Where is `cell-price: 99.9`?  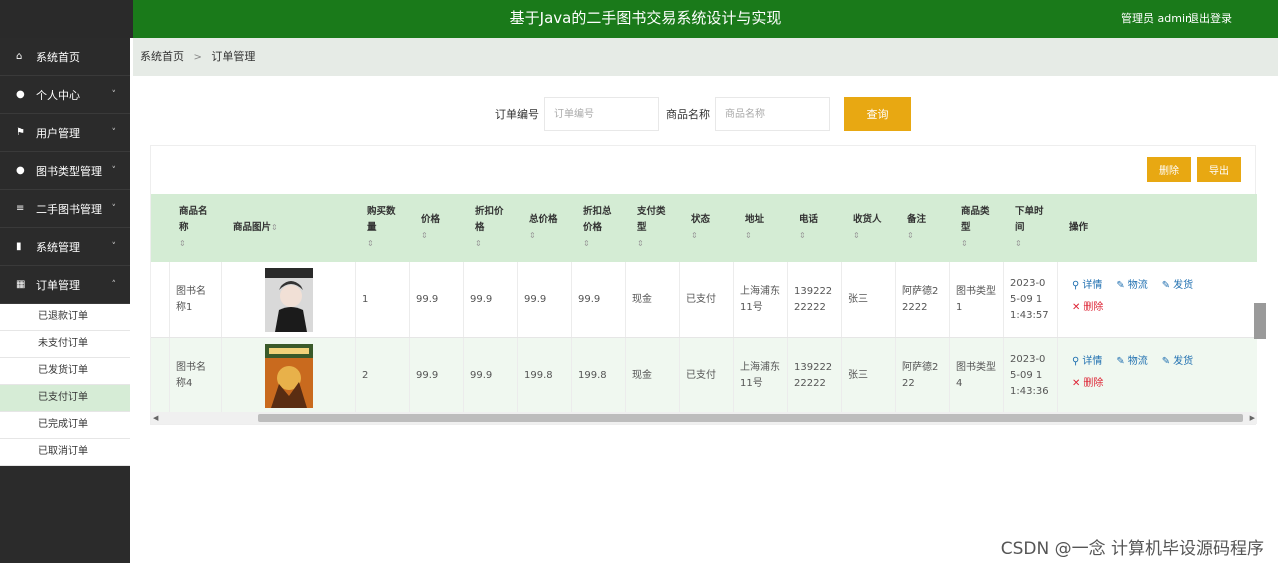
cell-price: 99.9 is located at coordinates (436, 299).